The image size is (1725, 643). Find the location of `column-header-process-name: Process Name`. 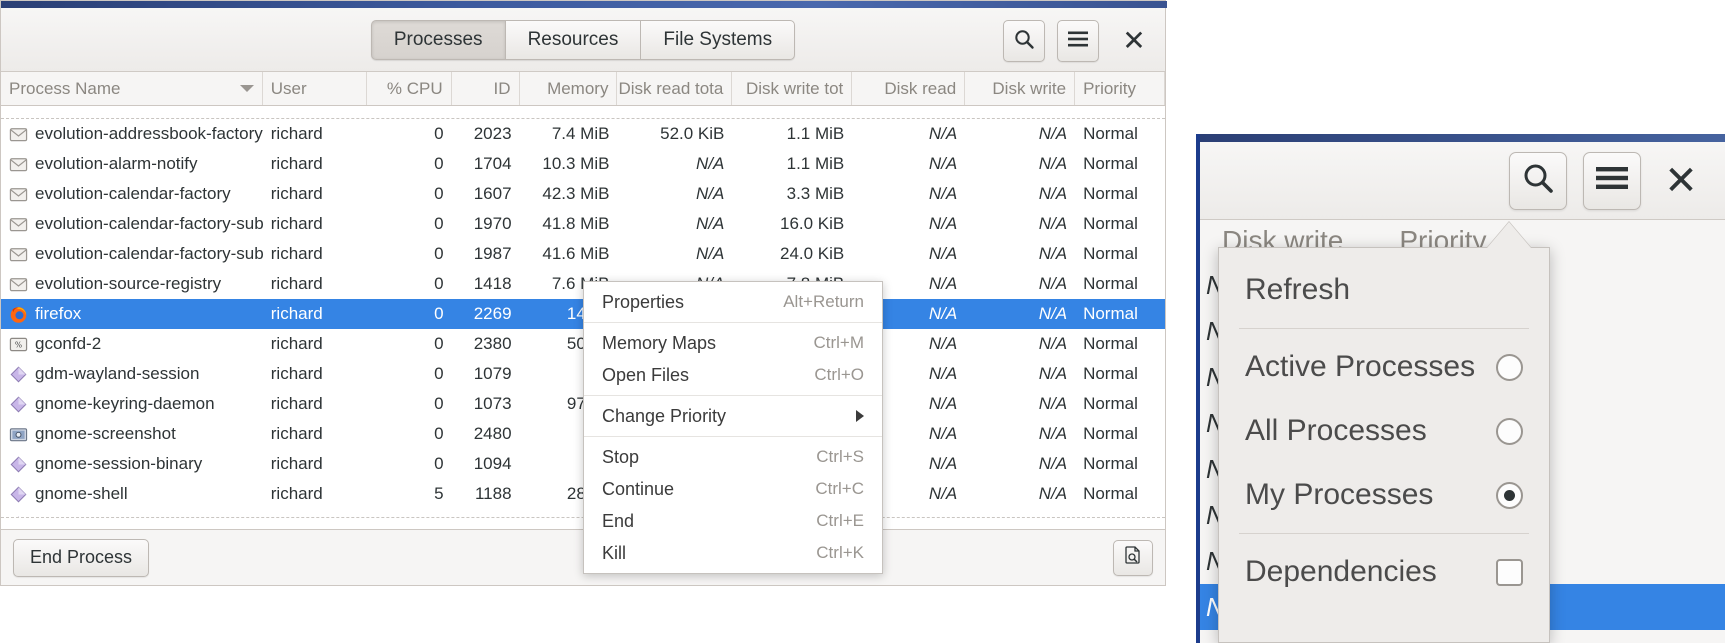

column-header-process-name: Process Name is located at coordinates (132, 88).